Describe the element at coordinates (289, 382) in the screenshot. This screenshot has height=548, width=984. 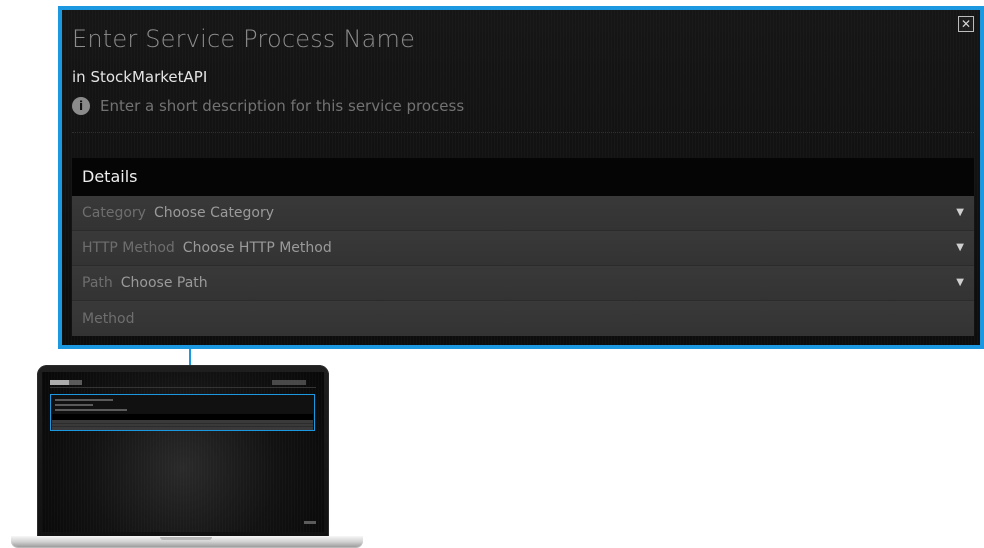
I see `mini-toolbar` at that location.